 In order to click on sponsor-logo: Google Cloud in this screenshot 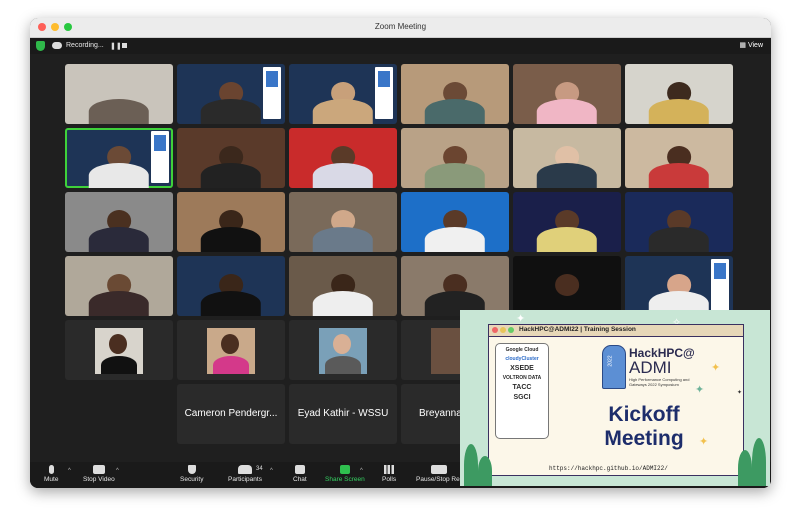, I will do `click(522, 350)`.